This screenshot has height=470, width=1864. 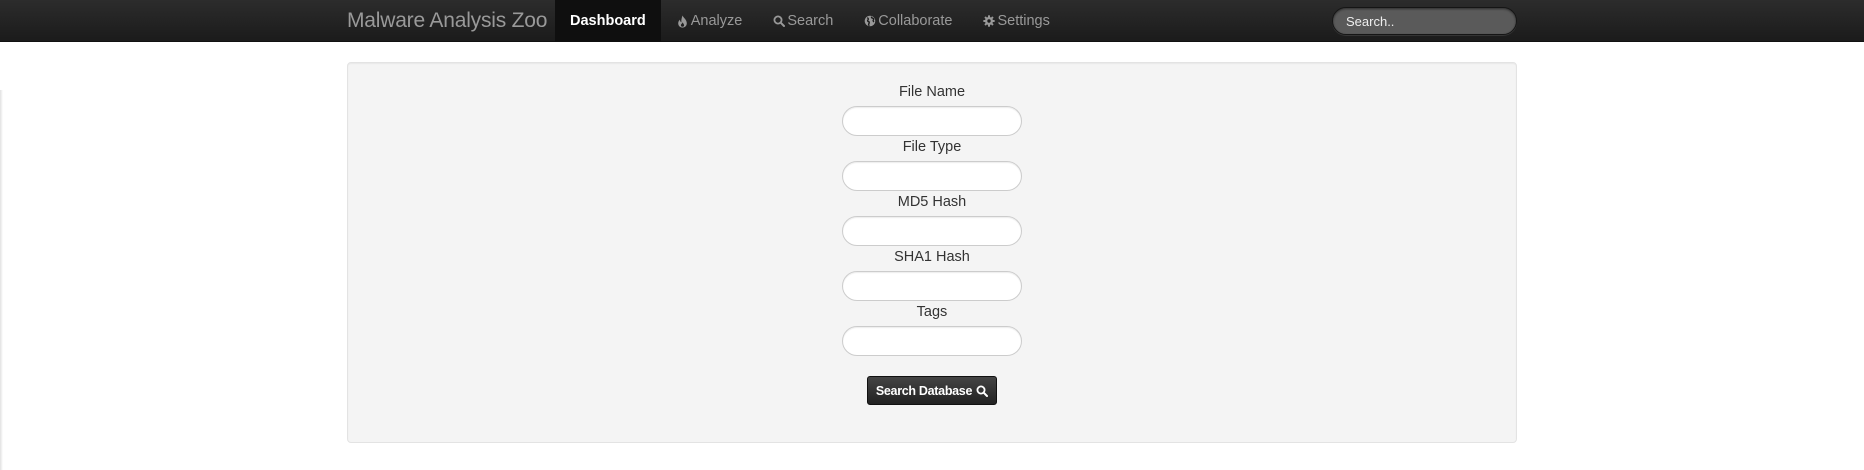 I want to click on fire-icon, so click(x=682, y=21).